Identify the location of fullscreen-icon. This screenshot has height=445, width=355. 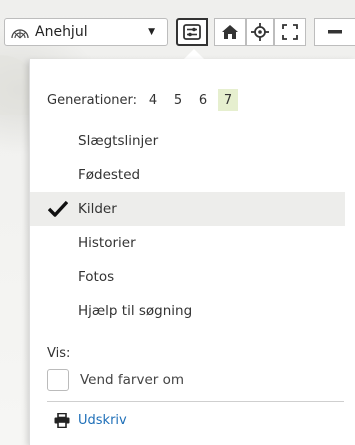
(290, 32).